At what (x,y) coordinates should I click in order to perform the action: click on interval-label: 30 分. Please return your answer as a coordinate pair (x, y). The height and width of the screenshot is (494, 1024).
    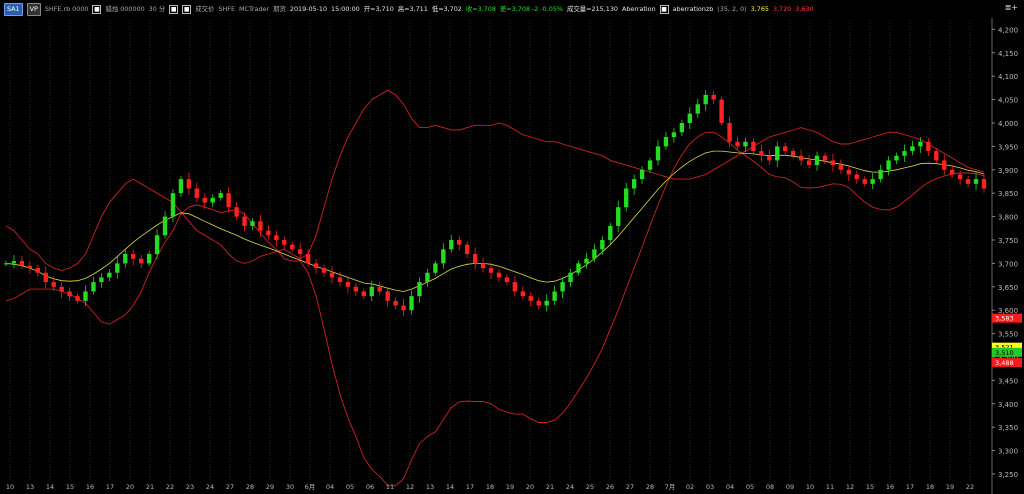
    Looking at the image, I should click on (157, 9).